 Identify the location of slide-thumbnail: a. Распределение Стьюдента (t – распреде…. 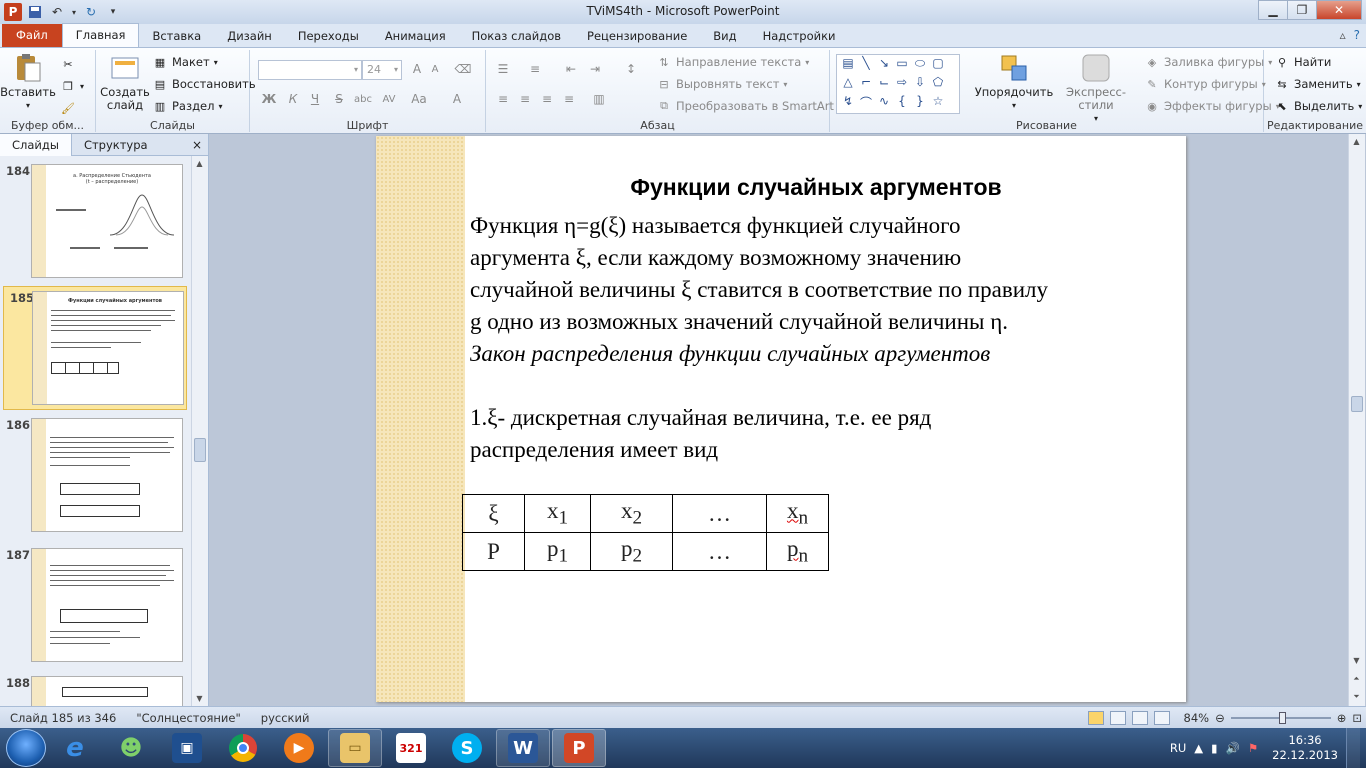
(107, 221).